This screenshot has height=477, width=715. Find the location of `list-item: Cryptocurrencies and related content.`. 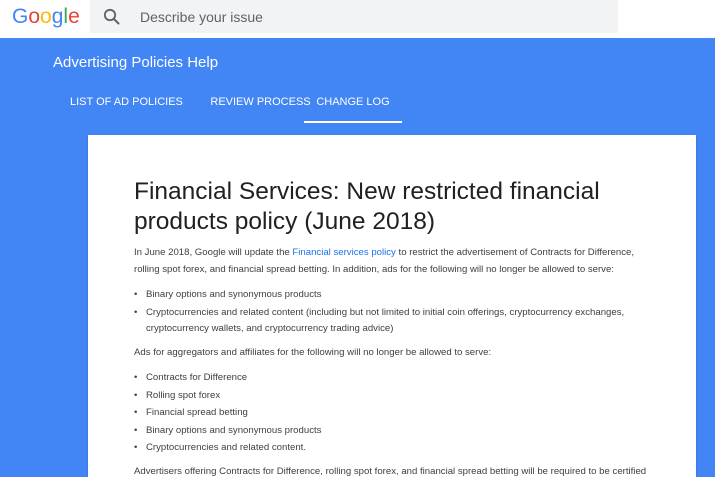

list-item: Cryptocurrencies and related content. is located at coordinates (394, 448).